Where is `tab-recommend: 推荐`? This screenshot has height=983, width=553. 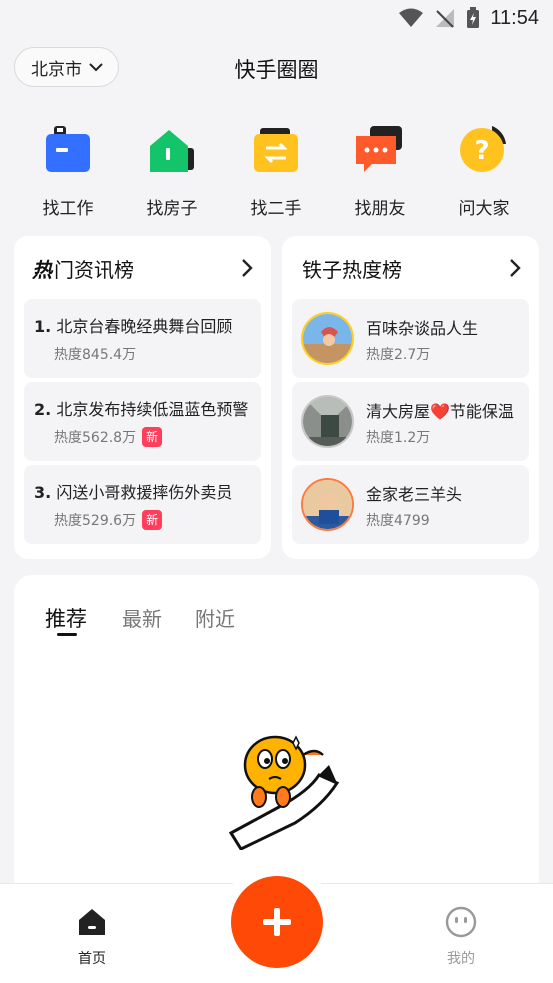
tab-recommend: 推荐 is located at coordinates (66, 618).